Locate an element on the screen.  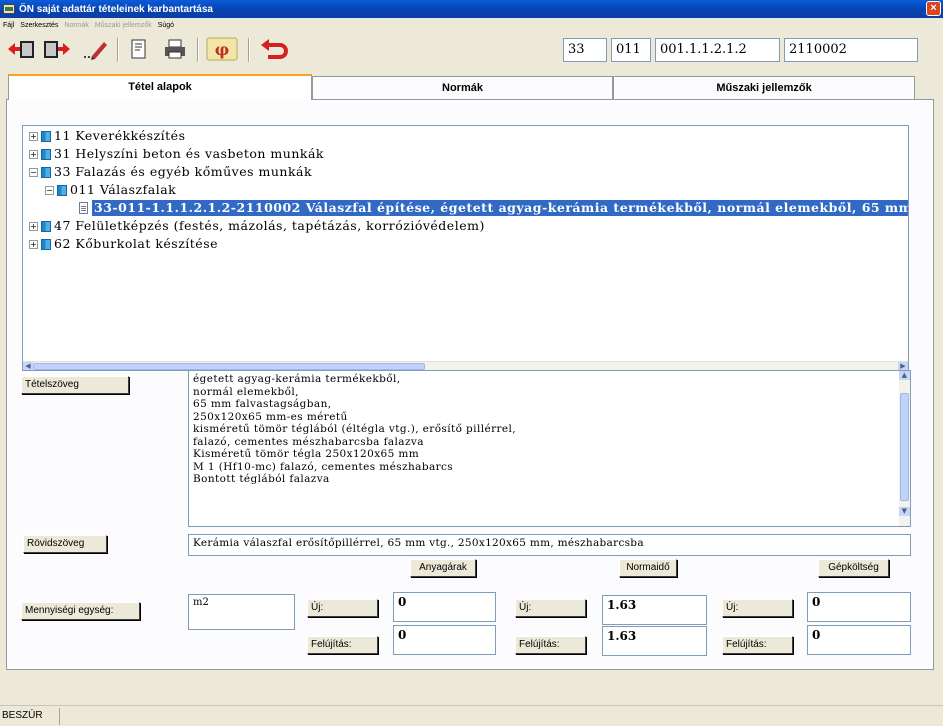
chapter-code-field: 33 is located at coordinates (585, 50).